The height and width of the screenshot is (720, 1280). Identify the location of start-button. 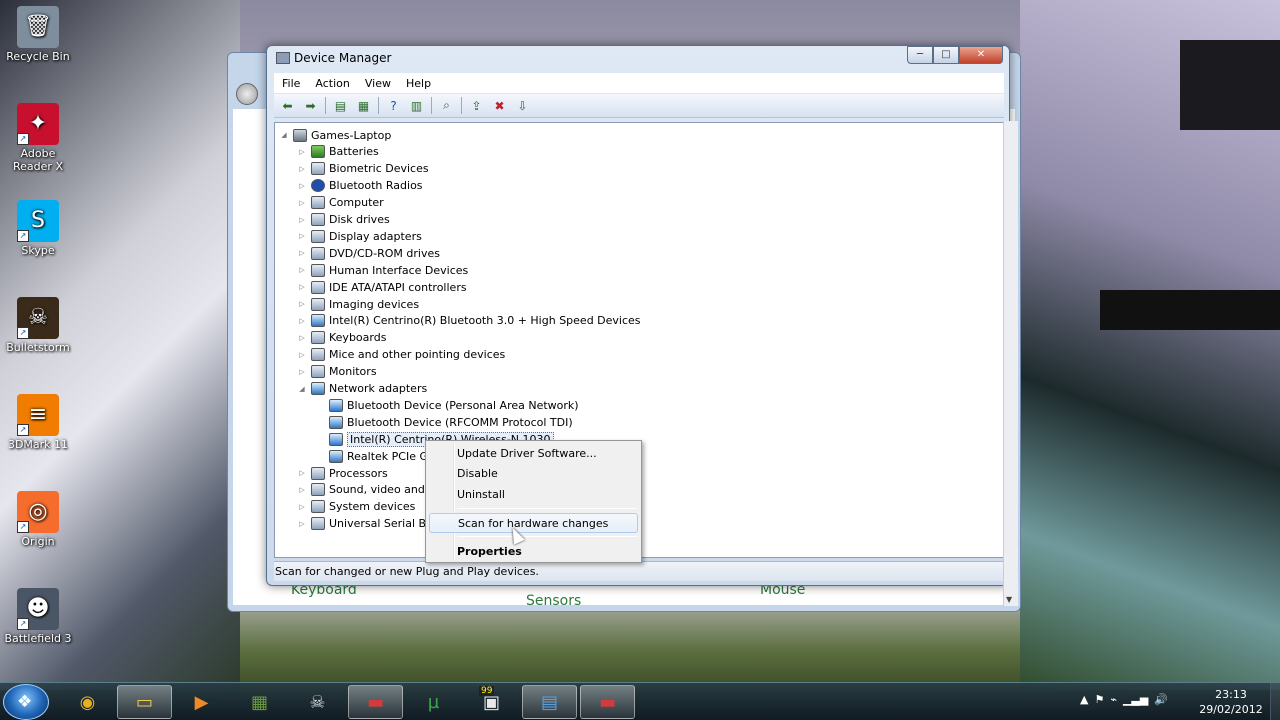
(26, 702).